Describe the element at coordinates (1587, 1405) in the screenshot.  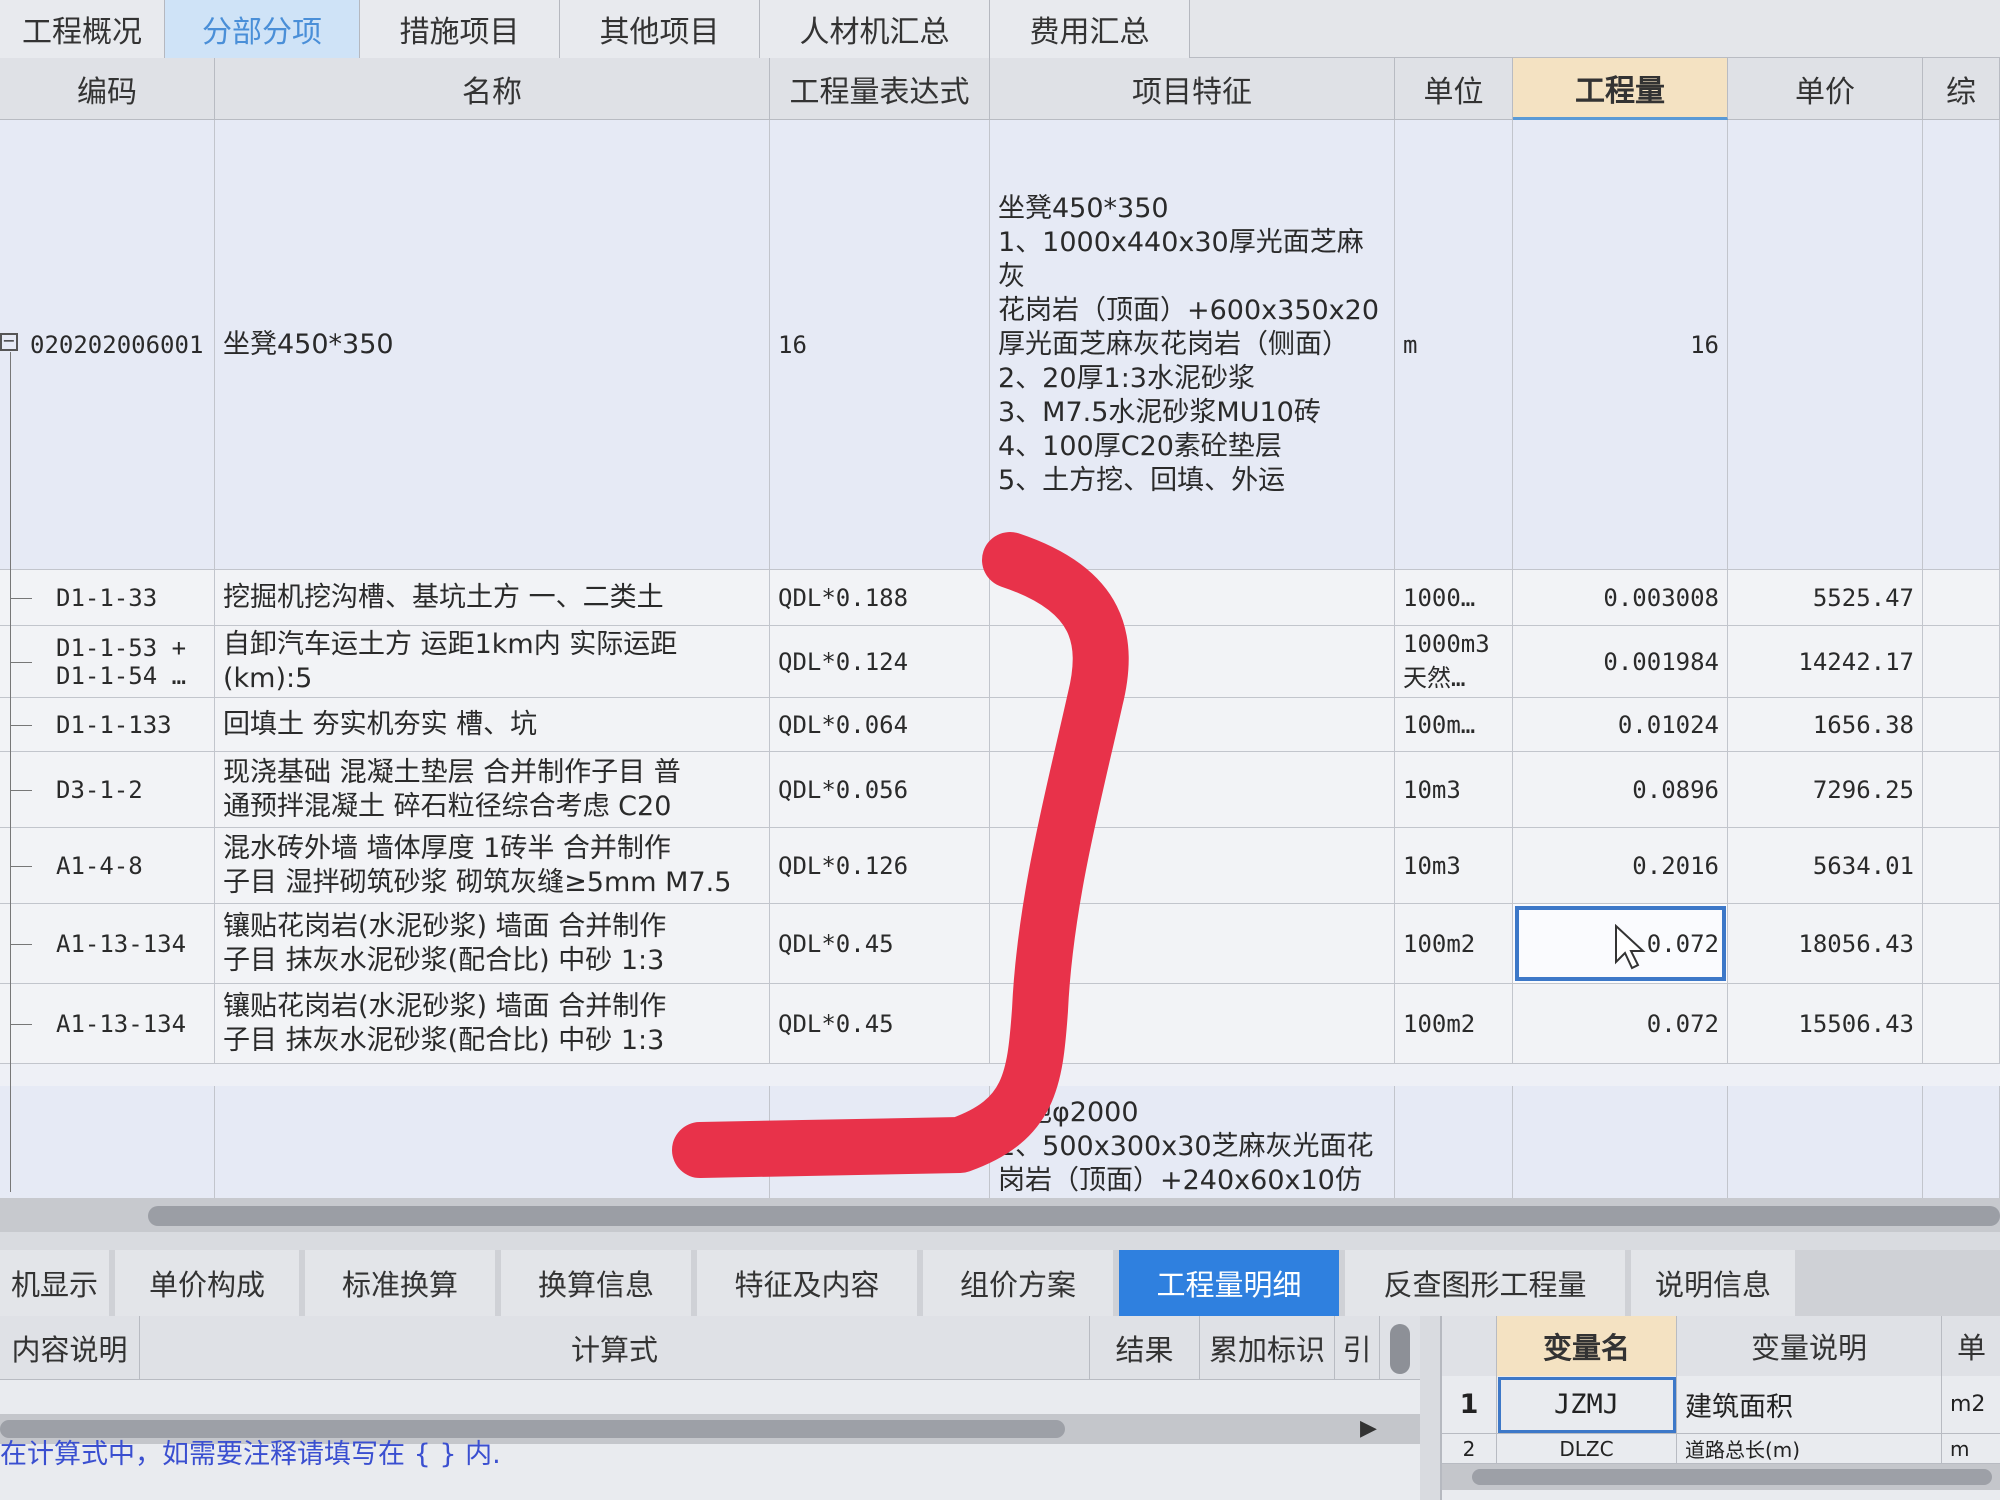
I see `variable-name-cell: JZMJ` at that location.